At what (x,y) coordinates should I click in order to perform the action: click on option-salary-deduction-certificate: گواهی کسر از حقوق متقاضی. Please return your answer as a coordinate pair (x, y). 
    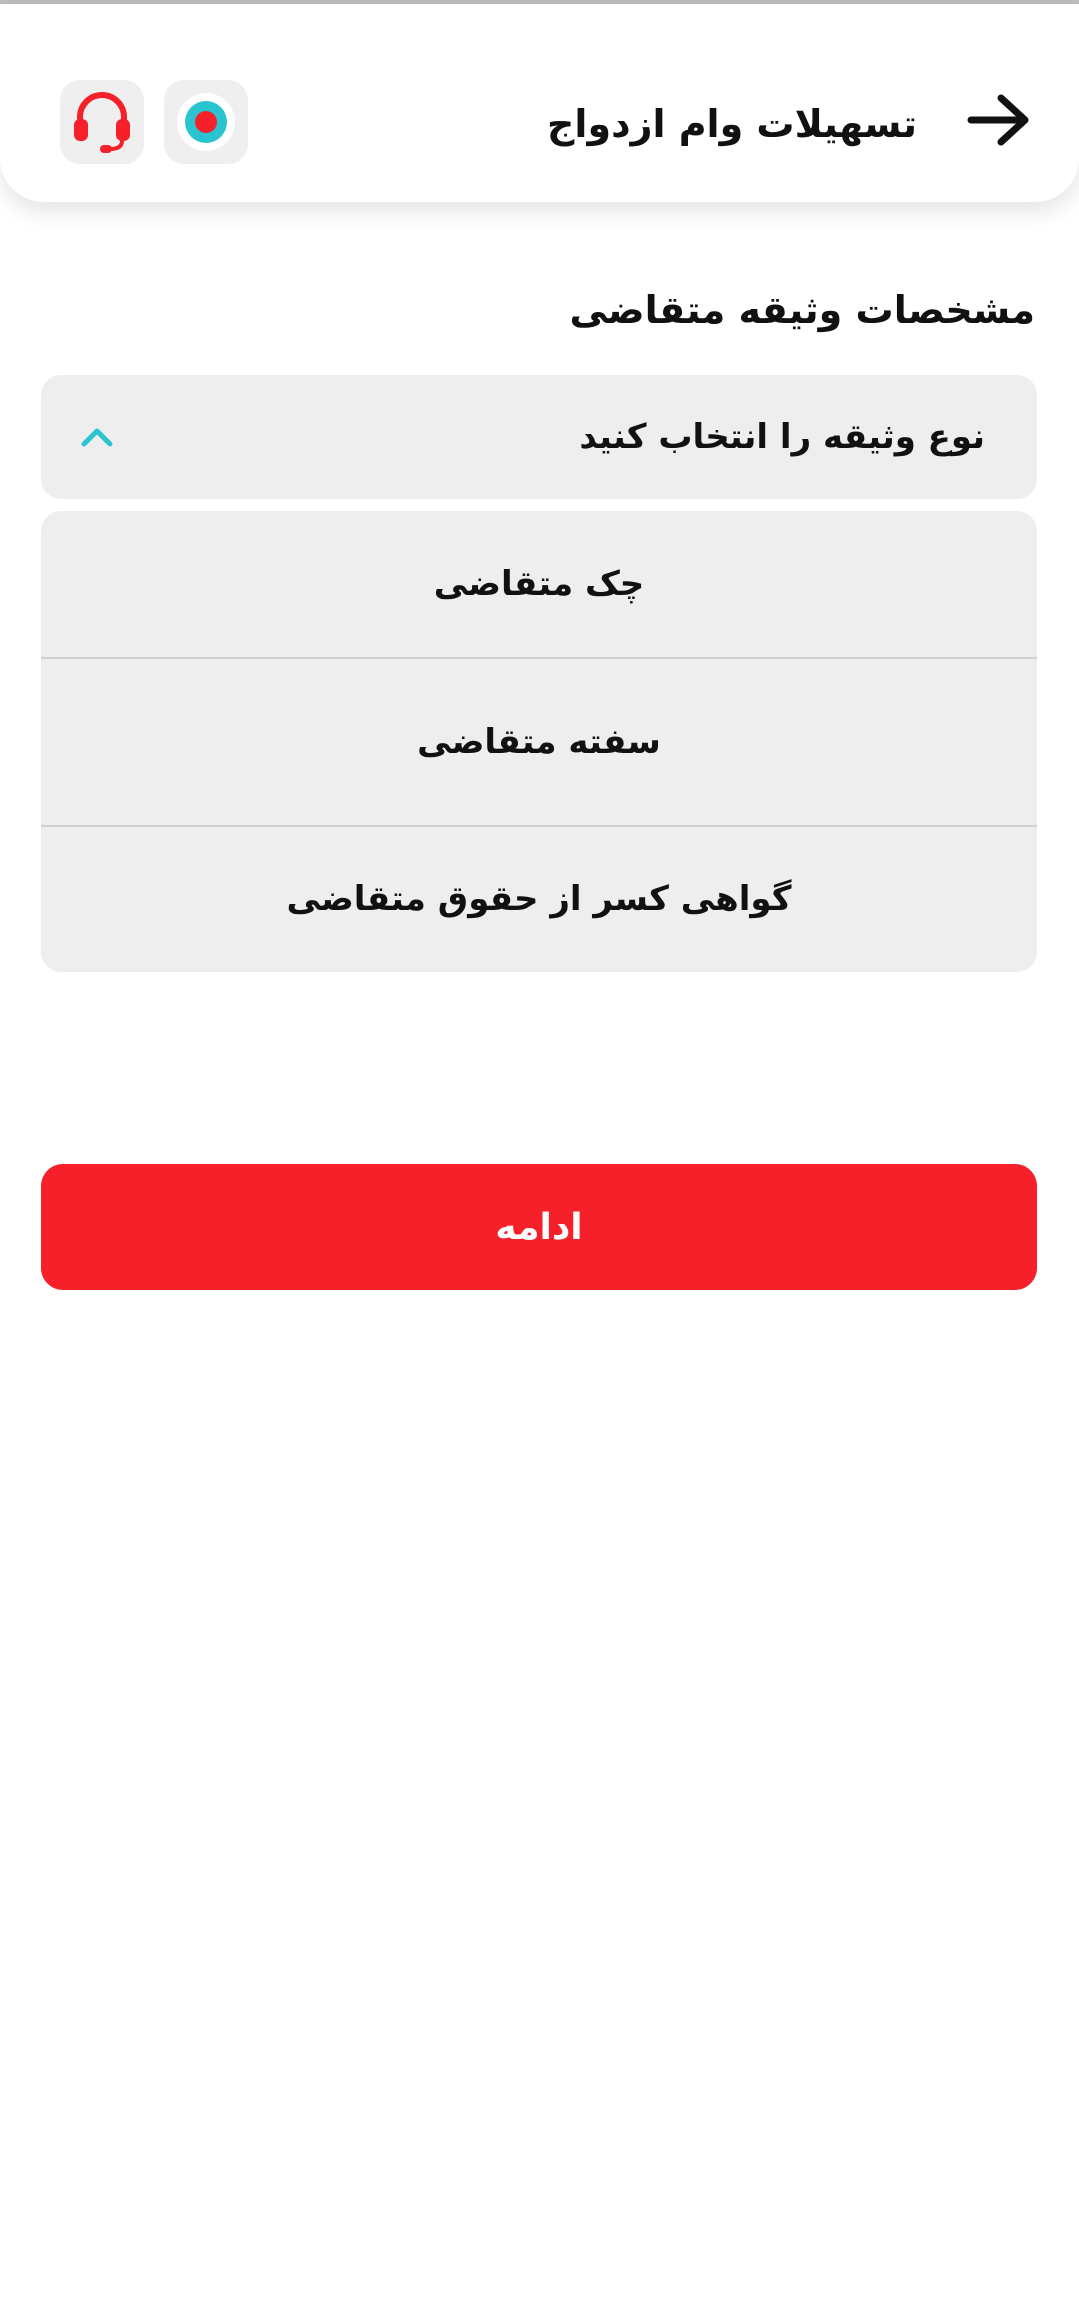
    Looking at the image, I should click on (539, 899).